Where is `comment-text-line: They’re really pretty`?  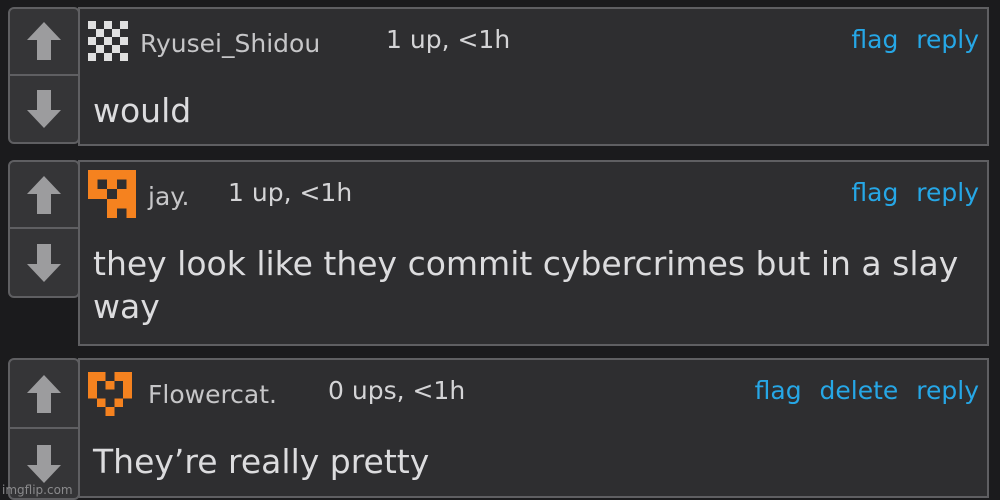
comment-text-line: They’re really pretty is located at coordinates (261, 461).